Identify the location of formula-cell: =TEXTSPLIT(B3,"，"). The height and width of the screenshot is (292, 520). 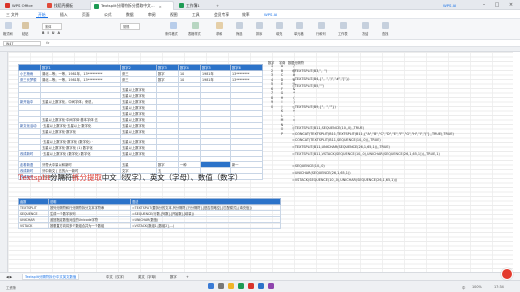
(309, 70).